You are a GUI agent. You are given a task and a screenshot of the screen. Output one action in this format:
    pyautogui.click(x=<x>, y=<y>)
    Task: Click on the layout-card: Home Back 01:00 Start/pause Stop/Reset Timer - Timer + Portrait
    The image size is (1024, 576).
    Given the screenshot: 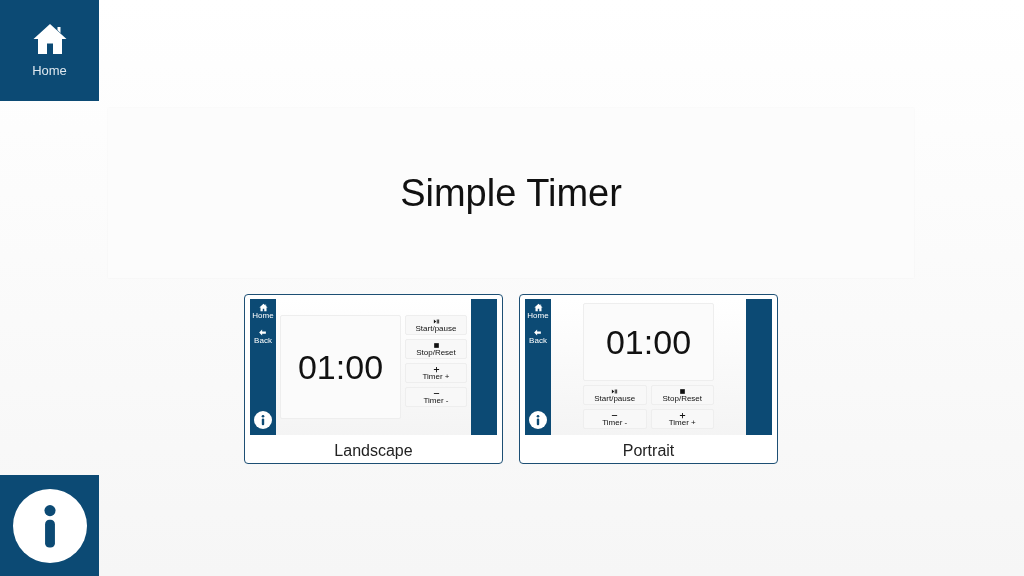 What is the action you would take?
    pyautogui.click(x=648, y=379)
    